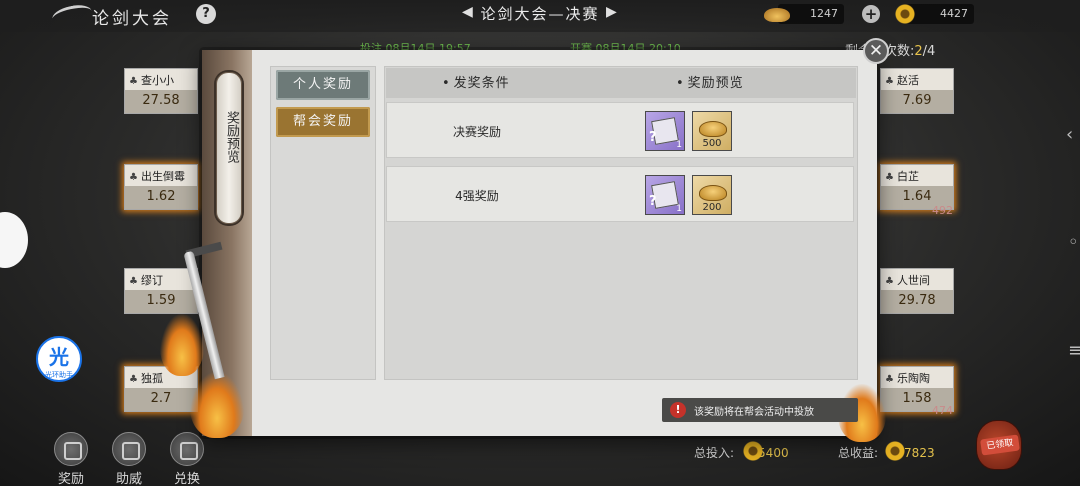 This screenshot has width=1080, height=486. I want to click on bottom-nav-label: 奖励, so click(70, 479).